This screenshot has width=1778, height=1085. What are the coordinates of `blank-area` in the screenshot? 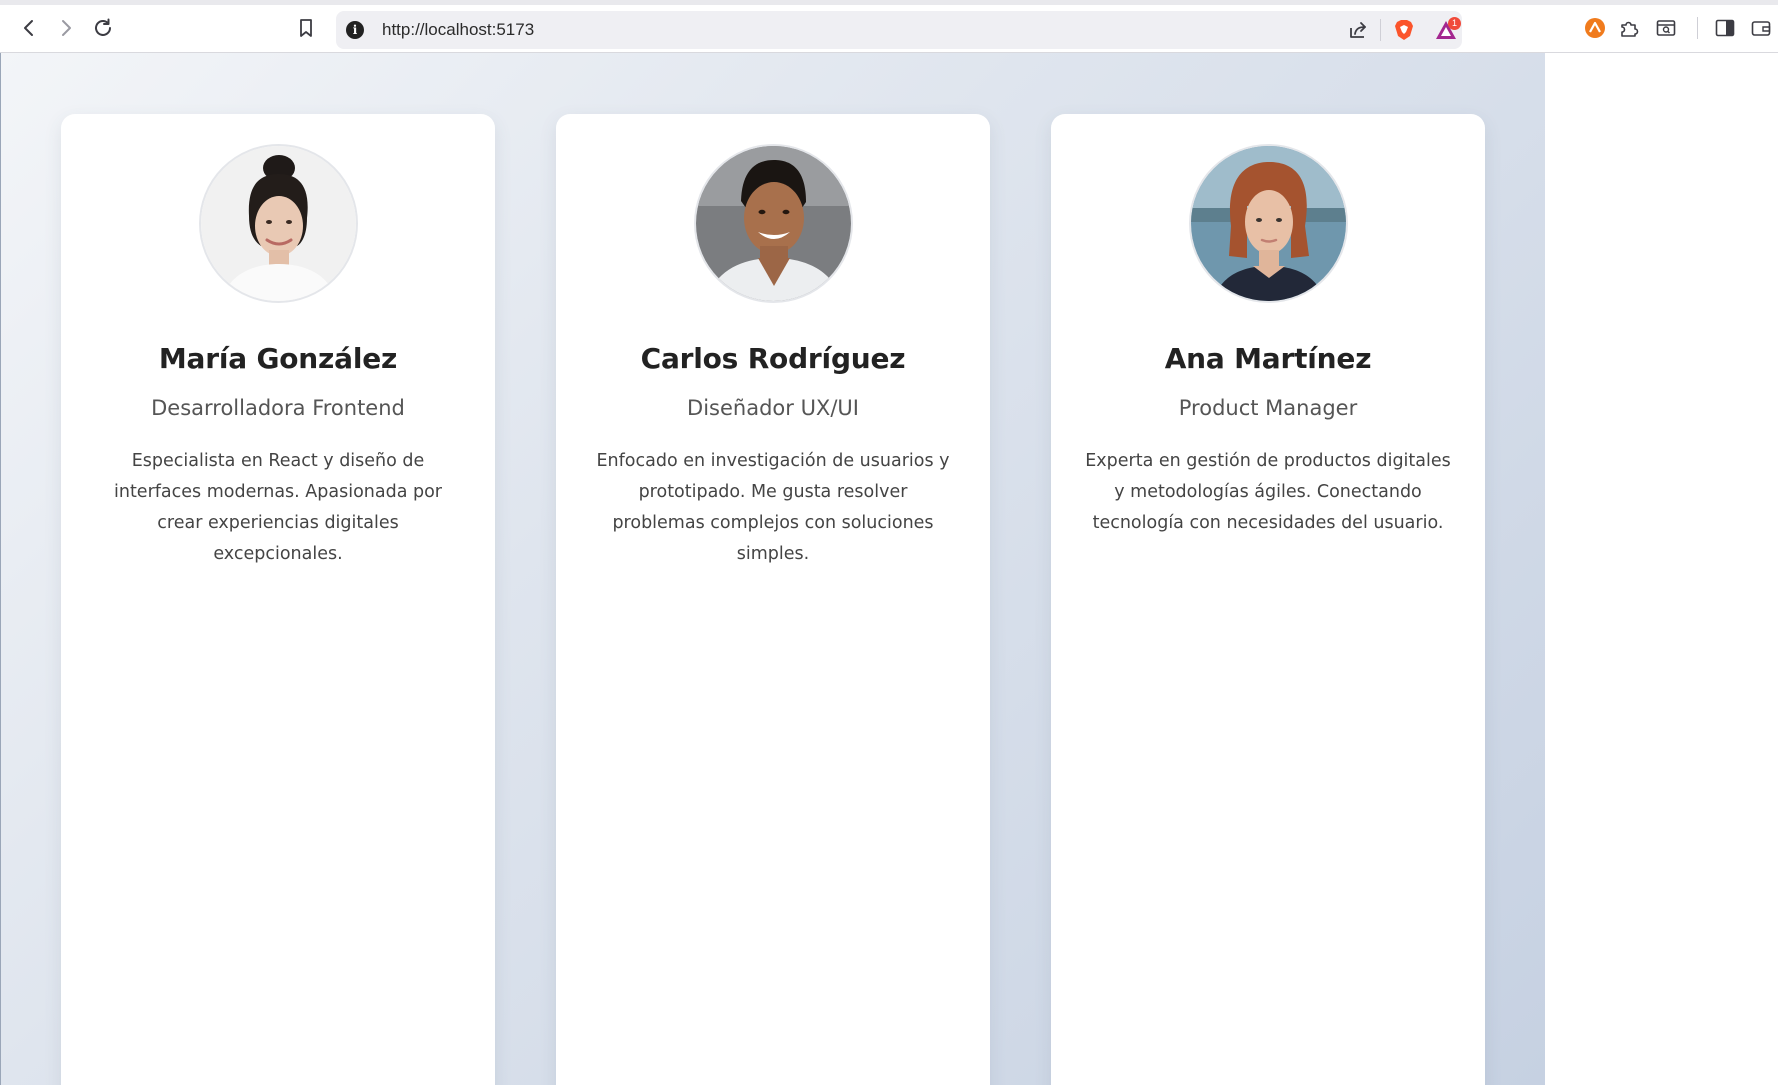 It's located at (1661, 569).